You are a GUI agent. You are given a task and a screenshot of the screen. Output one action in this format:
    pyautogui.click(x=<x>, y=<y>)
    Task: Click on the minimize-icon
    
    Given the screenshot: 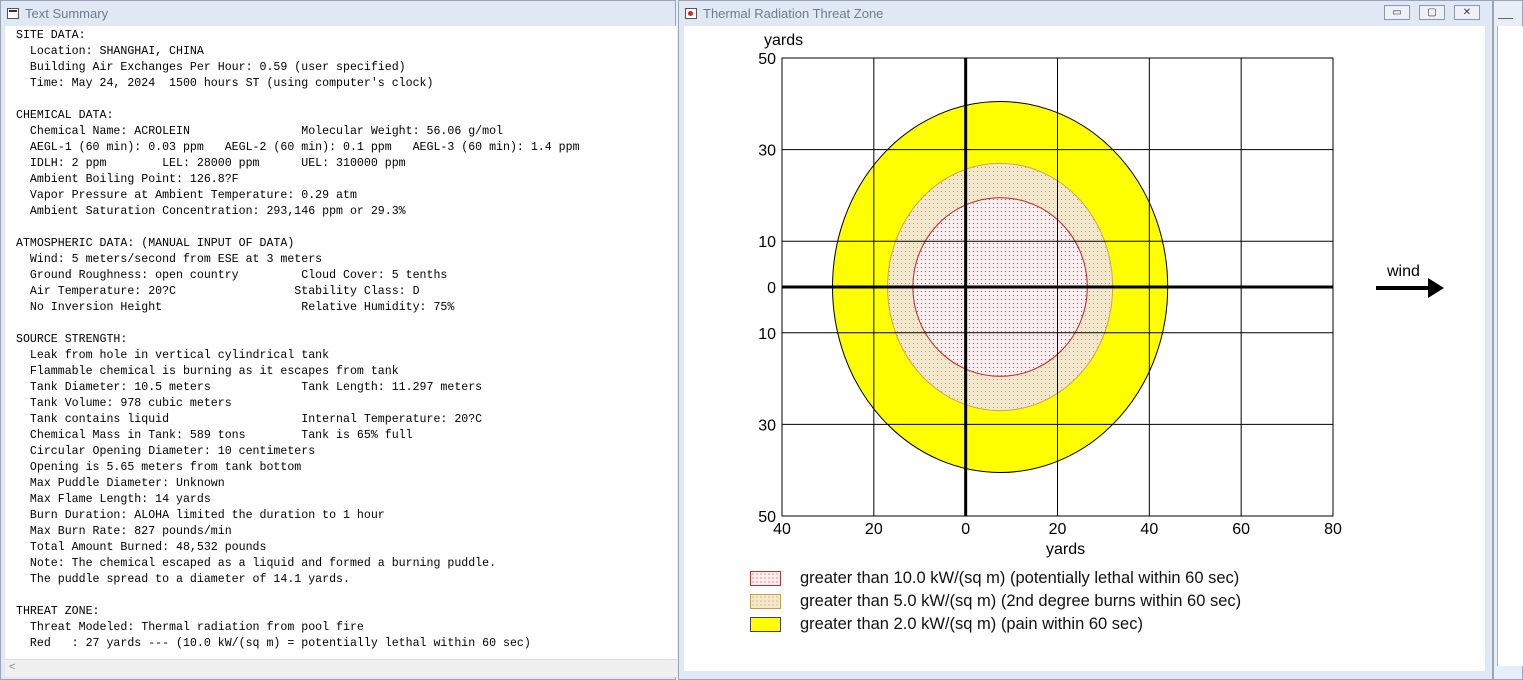 What is the action you would take?
    pyautogui.click(x=1505, y=14)
    